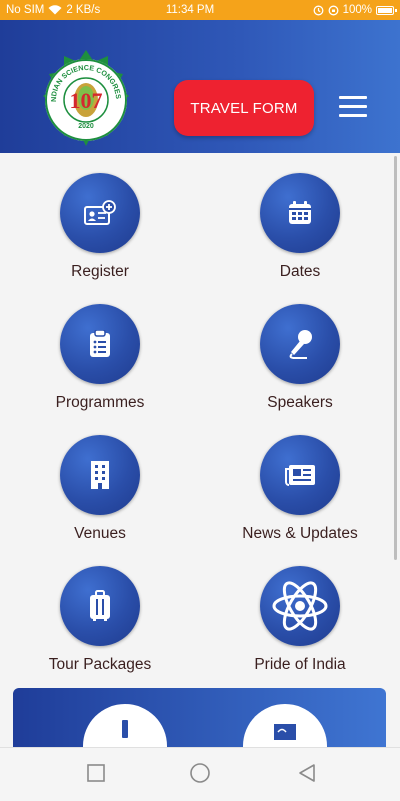  I want to click on calendar-icon, so click(300, 212).